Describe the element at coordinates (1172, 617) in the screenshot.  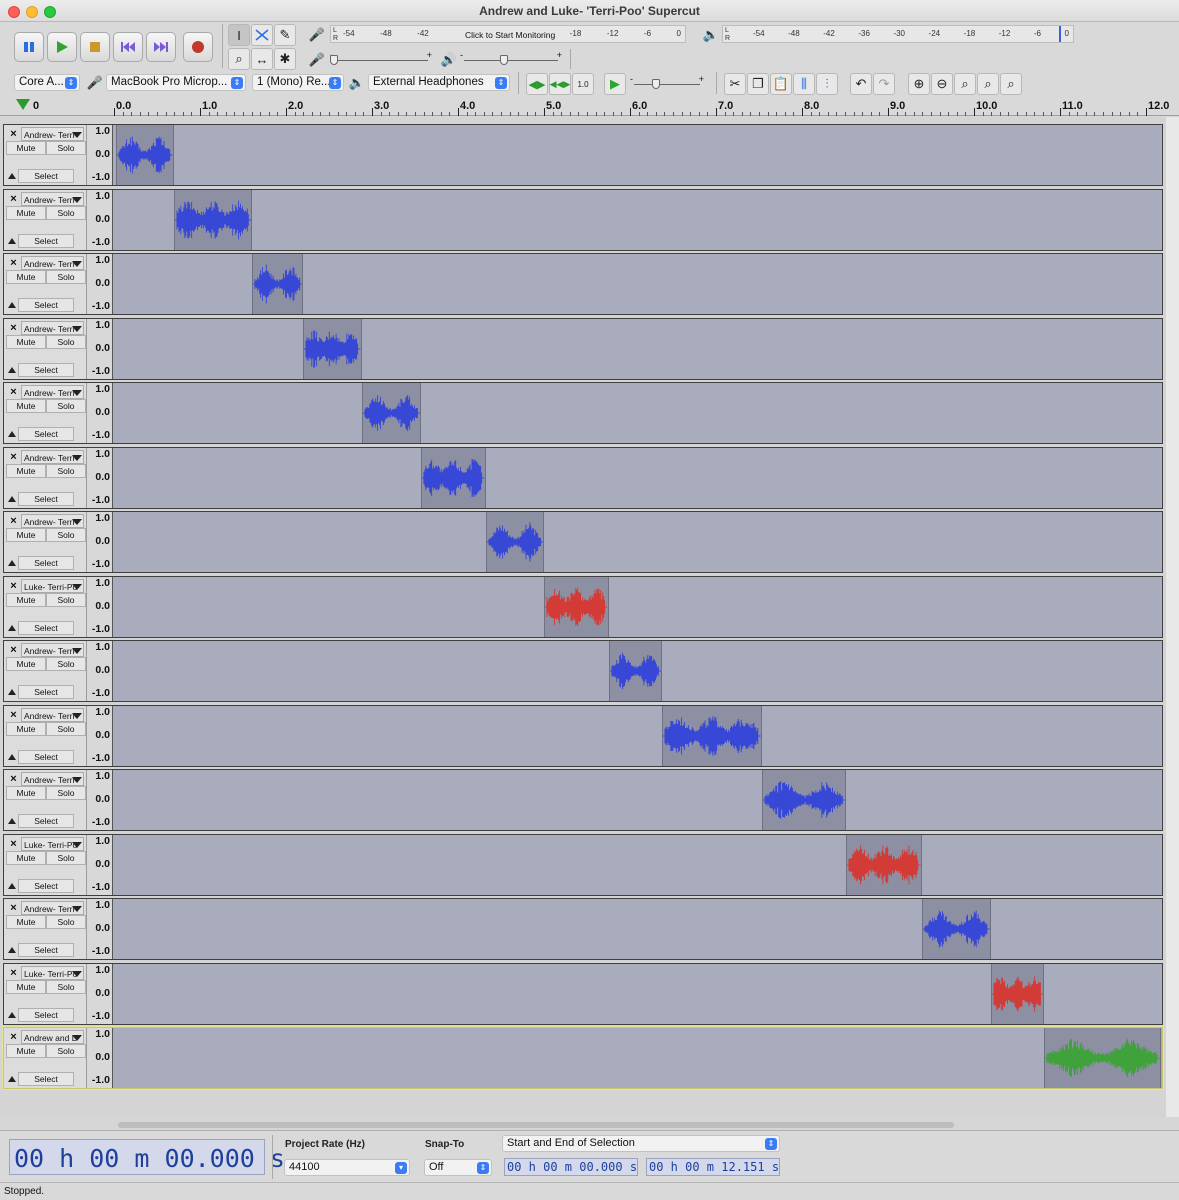
I see `vertical-scrollbar` at that location.